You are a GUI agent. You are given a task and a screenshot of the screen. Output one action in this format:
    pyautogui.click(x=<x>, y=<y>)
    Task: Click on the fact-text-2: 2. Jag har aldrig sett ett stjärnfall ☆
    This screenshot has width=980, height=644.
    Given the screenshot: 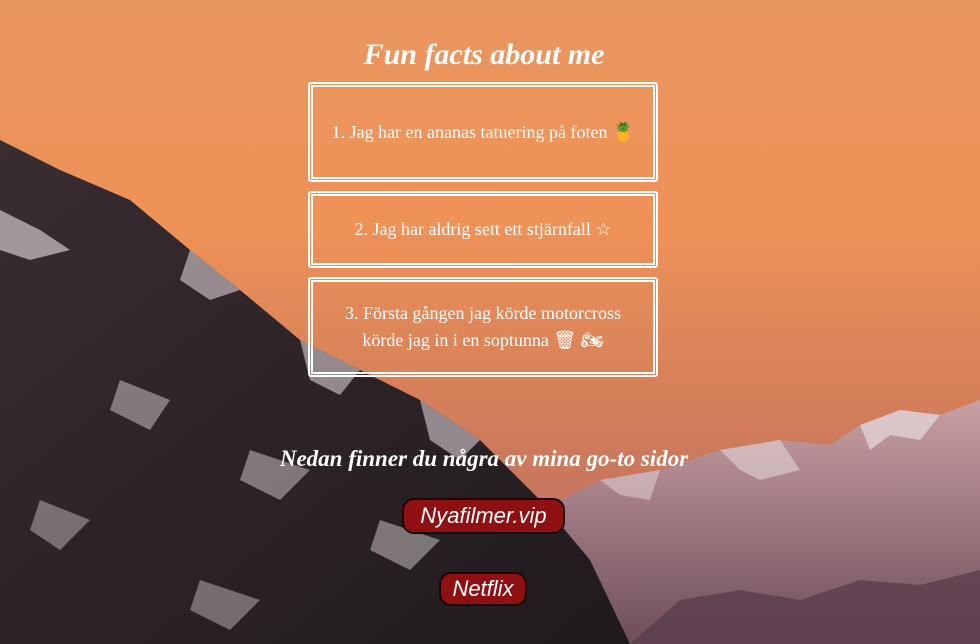 What is the action you would take?
    pyautogui.click(x=483, y=229)
    